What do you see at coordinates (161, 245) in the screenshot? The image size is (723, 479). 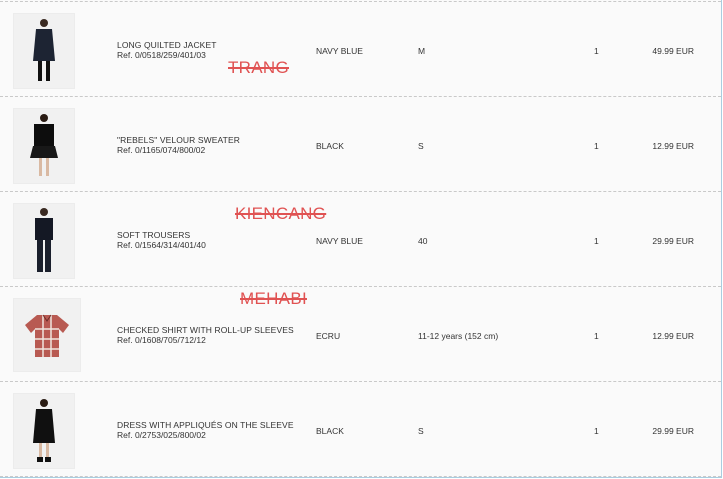 I see `product-ref: Ref. 0/1564/314/401/40` at bounding box center [161, 245].